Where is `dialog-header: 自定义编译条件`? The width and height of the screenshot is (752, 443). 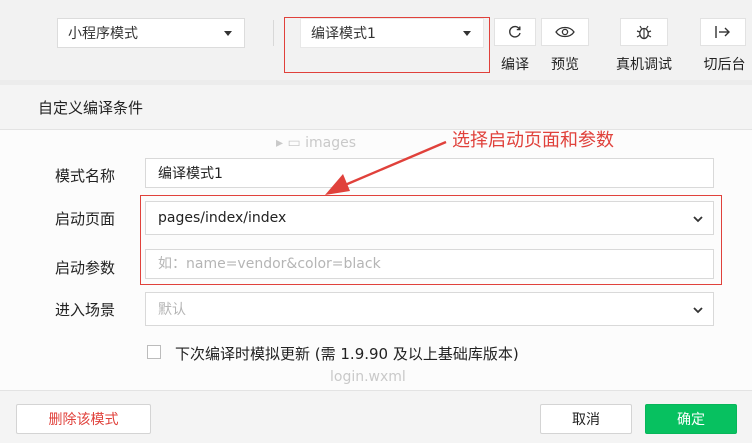 dialog-header: 自定义编译条件 is located at coordinates (376, 107).